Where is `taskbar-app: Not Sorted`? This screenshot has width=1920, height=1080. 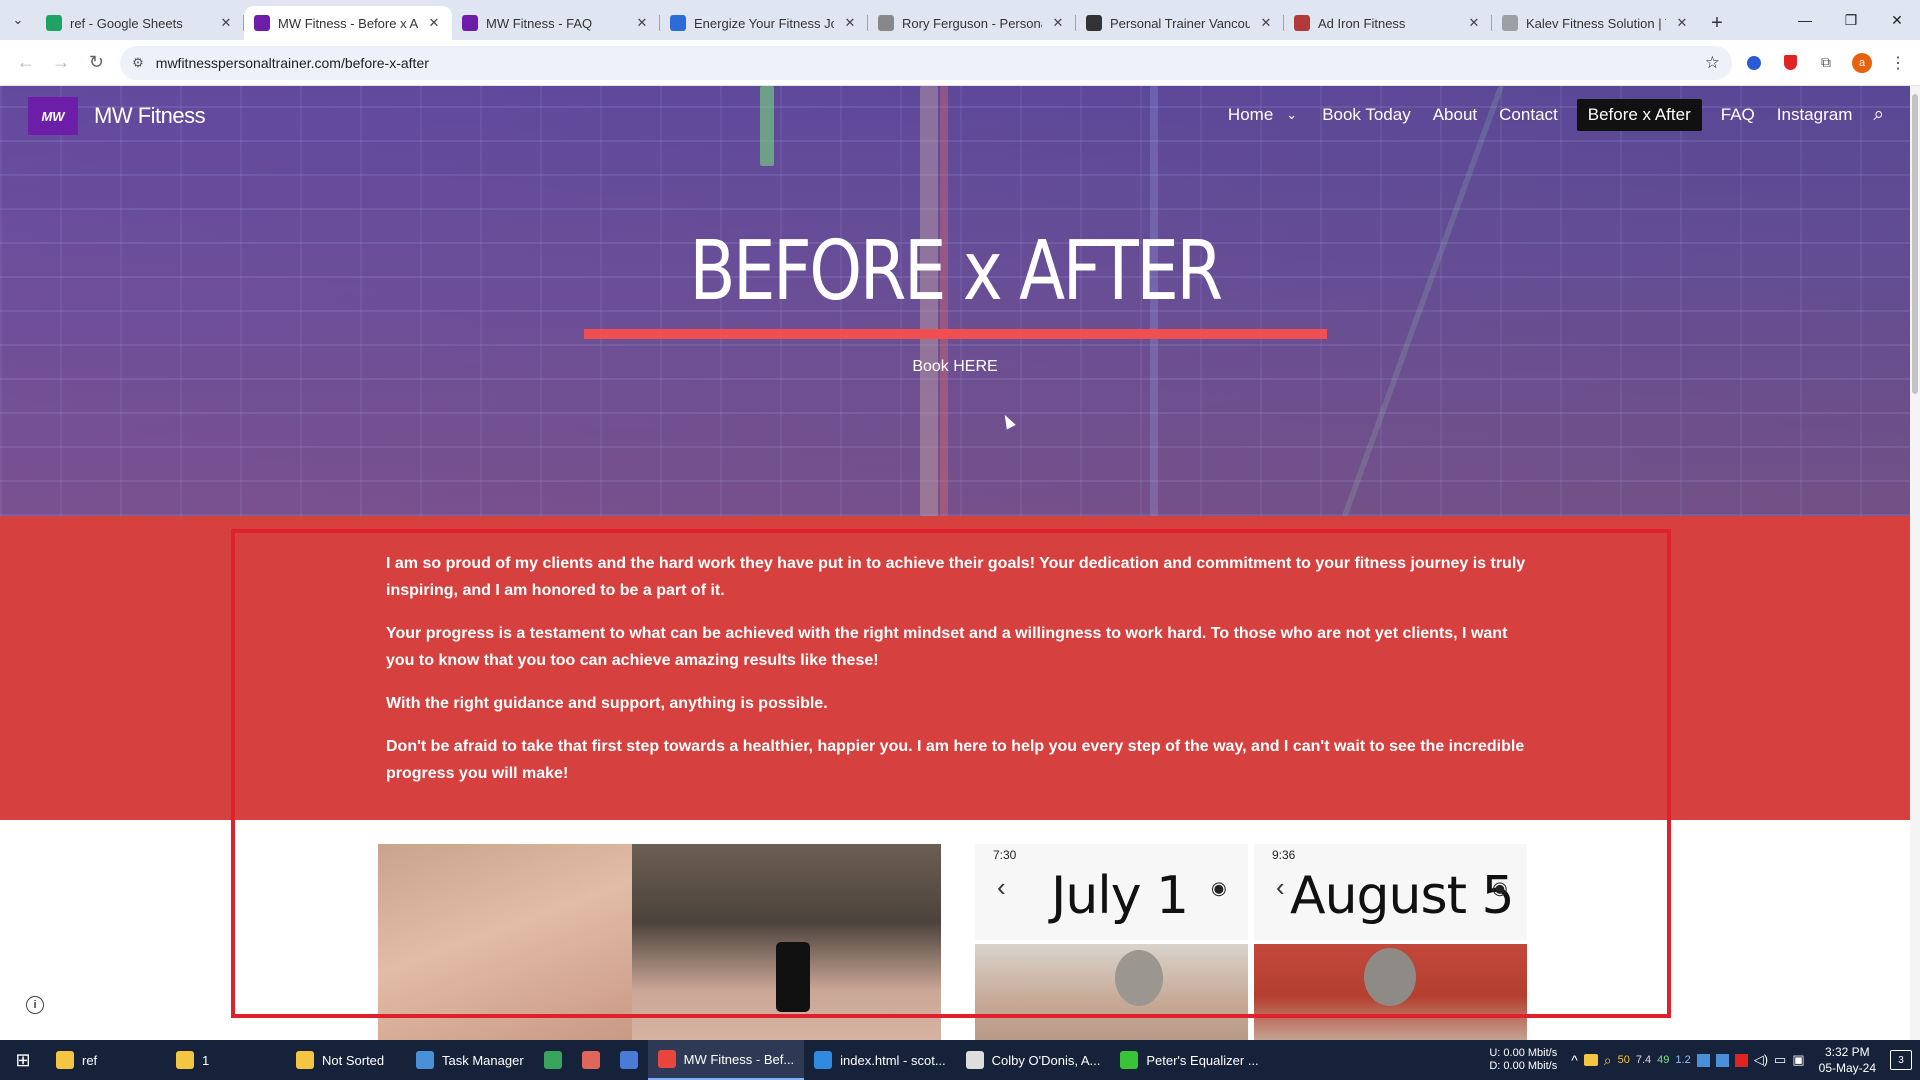 taskbar-app: Not Sorted is located at coordinates (346, 1060).